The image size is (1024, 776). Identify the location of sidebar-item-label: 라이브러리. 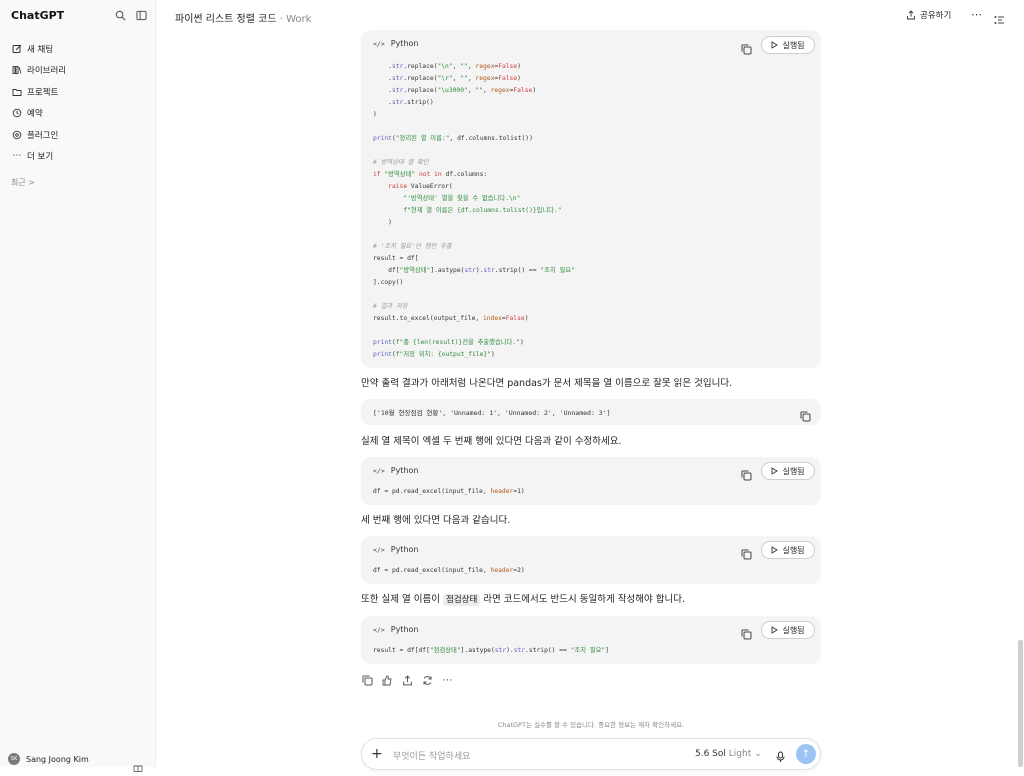
(47, 71).